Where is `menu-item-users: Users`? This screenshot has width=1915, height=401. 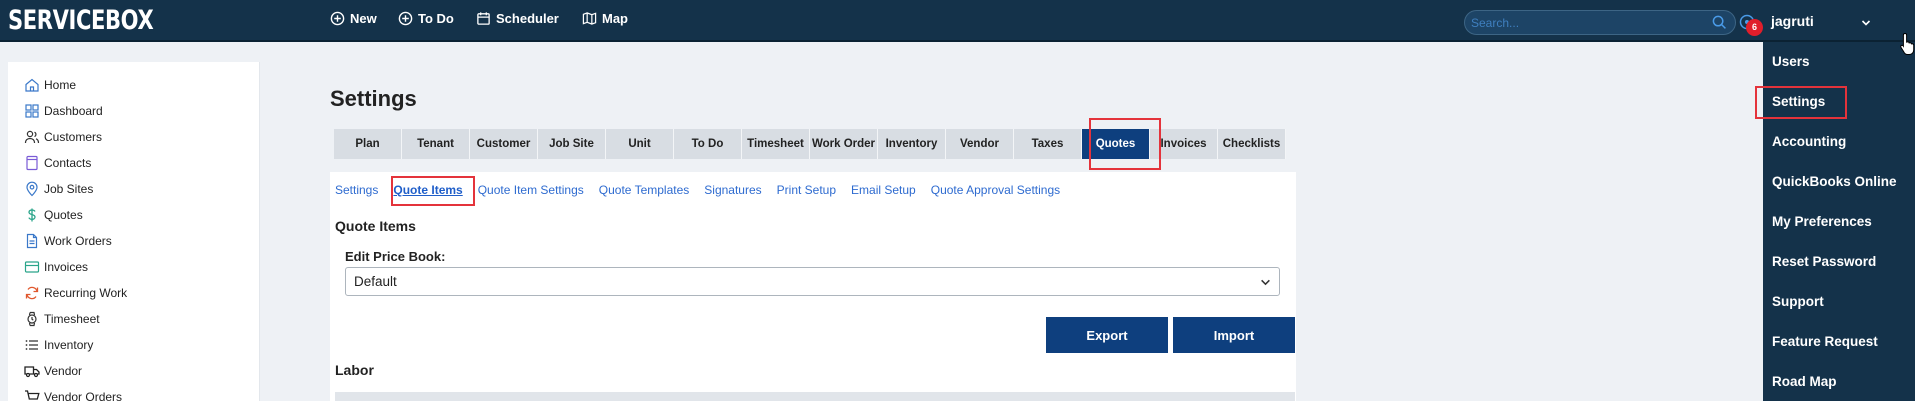 menu-item-users: Users is located at coordinates (1791, 61).